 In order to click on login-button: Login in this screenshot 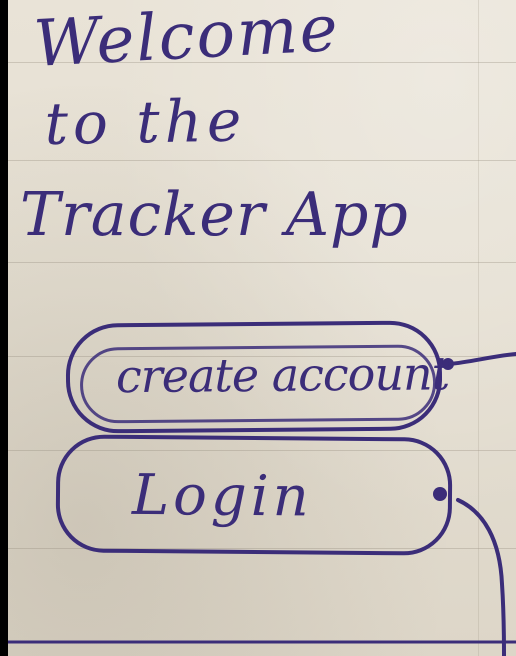, I will do `click(254, 495)`.